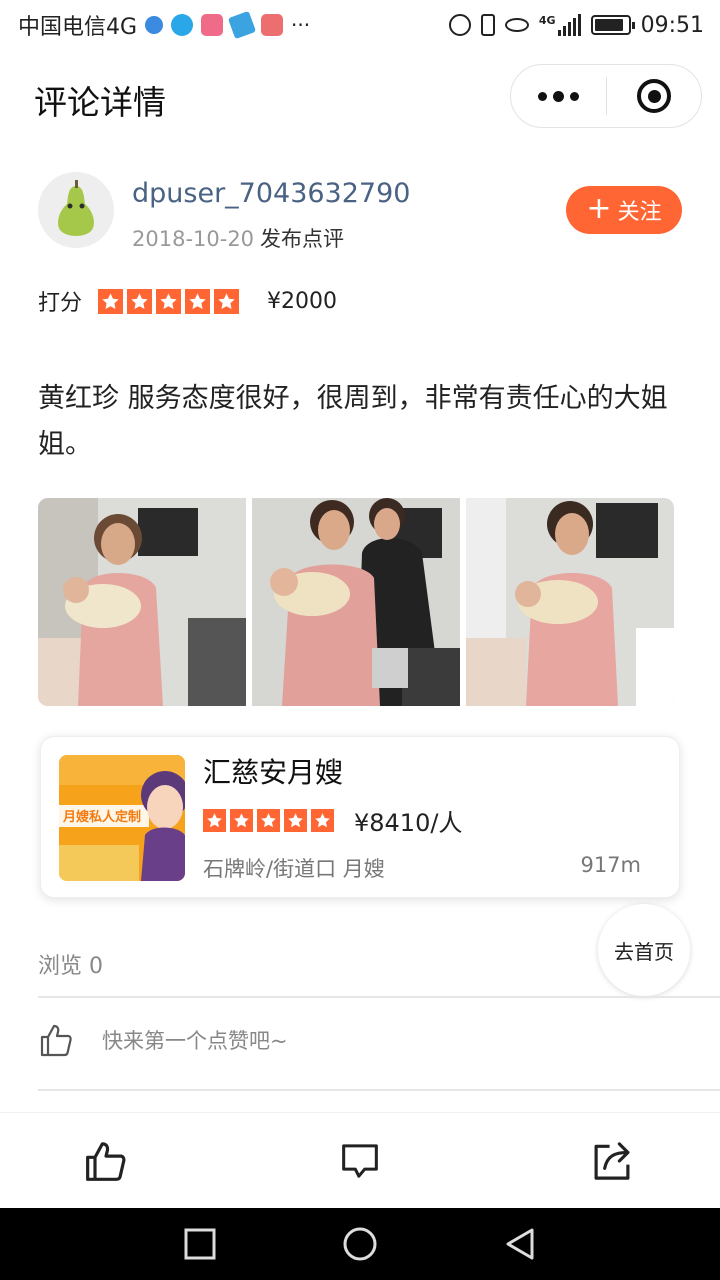  What do you see at coordinates (672, 25) in the screenshot?
I see `clock: 09:51` at bounding box center [672, 25].